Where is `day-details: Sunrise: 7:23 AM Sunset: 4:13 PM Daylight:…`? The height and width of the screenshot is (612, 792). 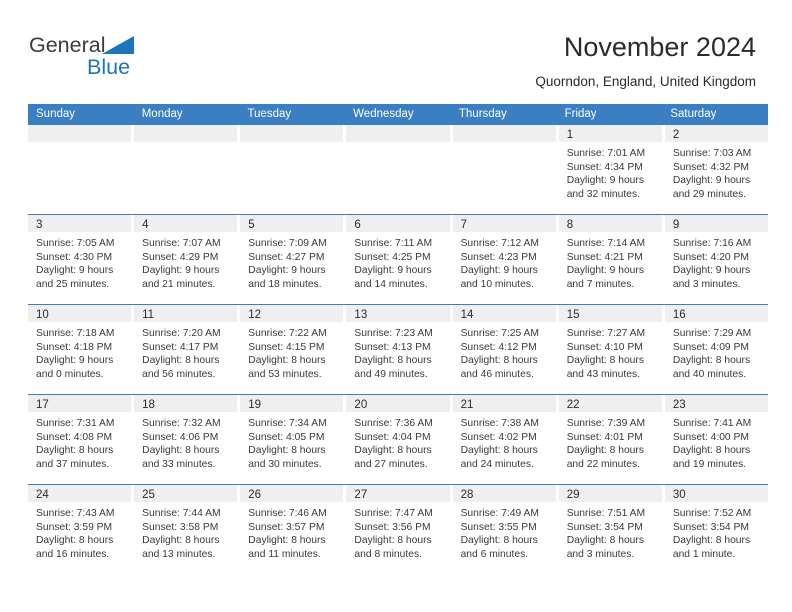
day-details: Sunrise: 7:23 AM Sunset: 4:13 PM Daylight:… is located at coordinates (397, 351).